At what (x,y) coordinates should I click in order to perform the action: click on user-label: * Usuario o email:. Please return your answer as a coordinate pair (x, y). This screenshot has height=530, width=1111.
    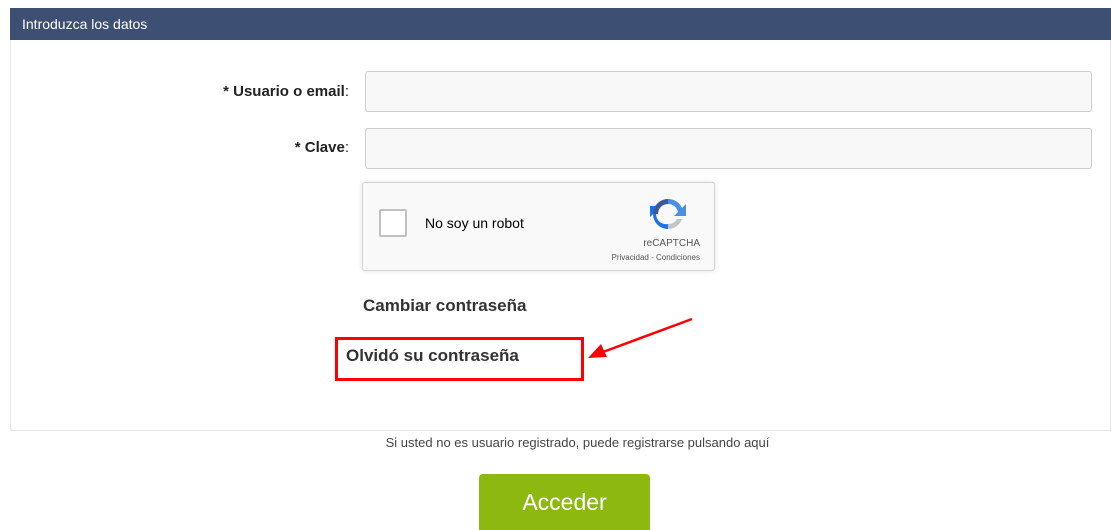
    Looking at the image, I should click on (286, 91).